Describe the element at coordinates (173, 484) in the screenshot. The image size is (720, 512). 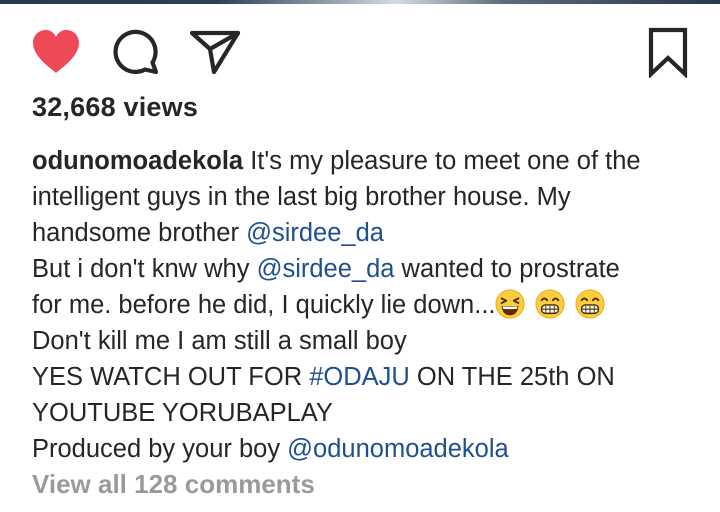
I see `view-all-comments-link: View all 128 comments` at that location.